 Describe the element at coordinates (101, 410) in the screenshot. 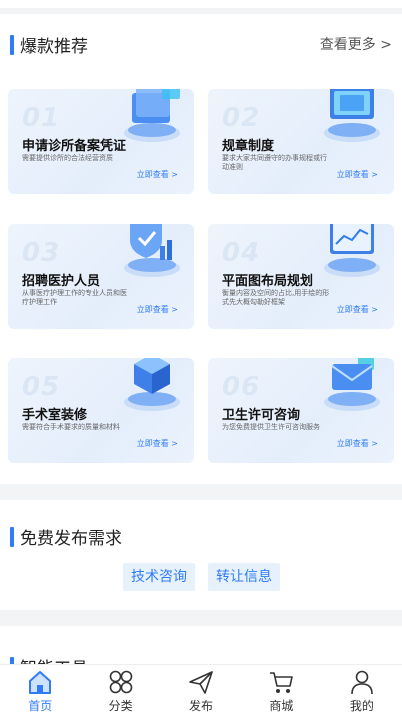

I see `card-operating-room: 05 手术室装修 需要符合手术要求的质量和材料 立即查看 >` at that location.